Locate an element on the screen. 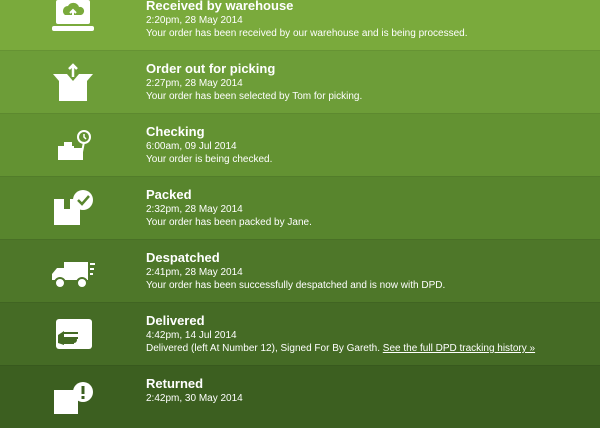 The image size is (600, 428). step-title: Delivered is located at coordinates (175, 320).